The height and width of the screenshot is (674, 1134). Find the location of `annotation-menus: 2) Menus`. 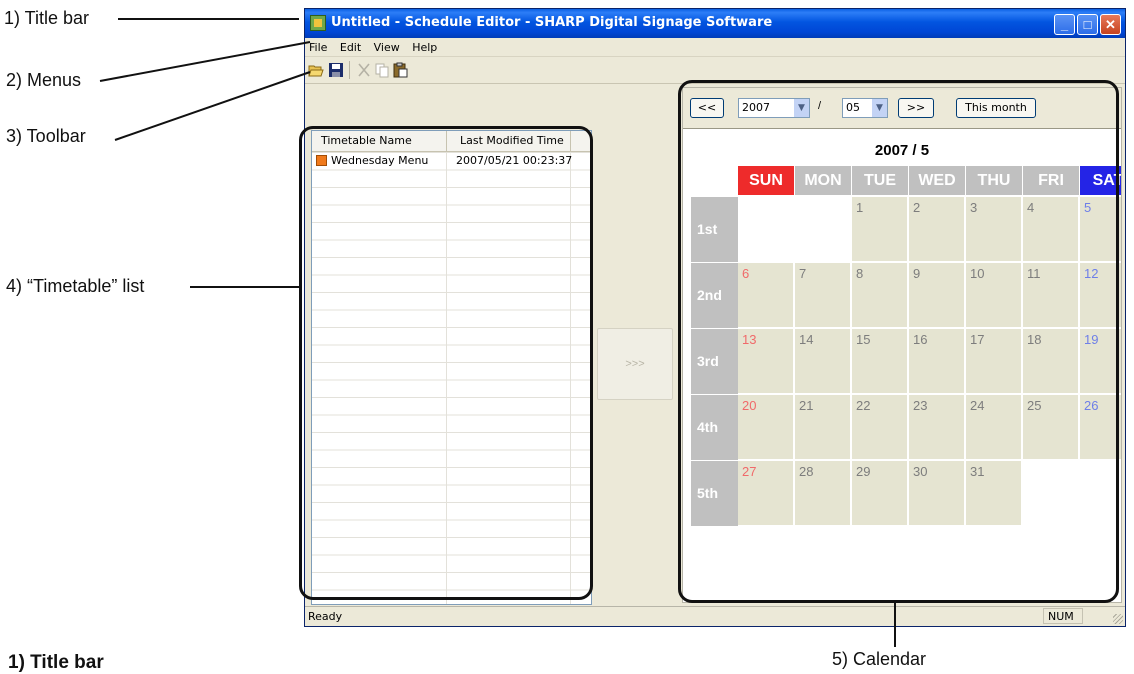

annotation-menus: 2) Menus is located at coordinates (44, 80).